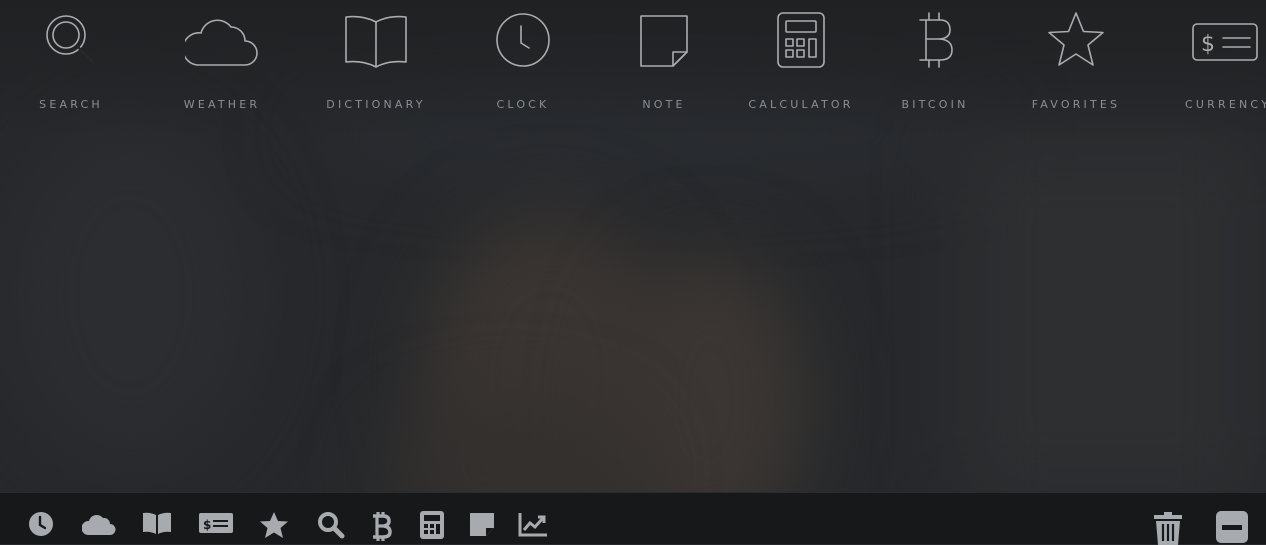 The width and height of the screenshot is (1266, 545). What do you see at coordinates (222, 104) in the screenshot?
I see `app-label: WEATHER` at bounding box center [222, 104].